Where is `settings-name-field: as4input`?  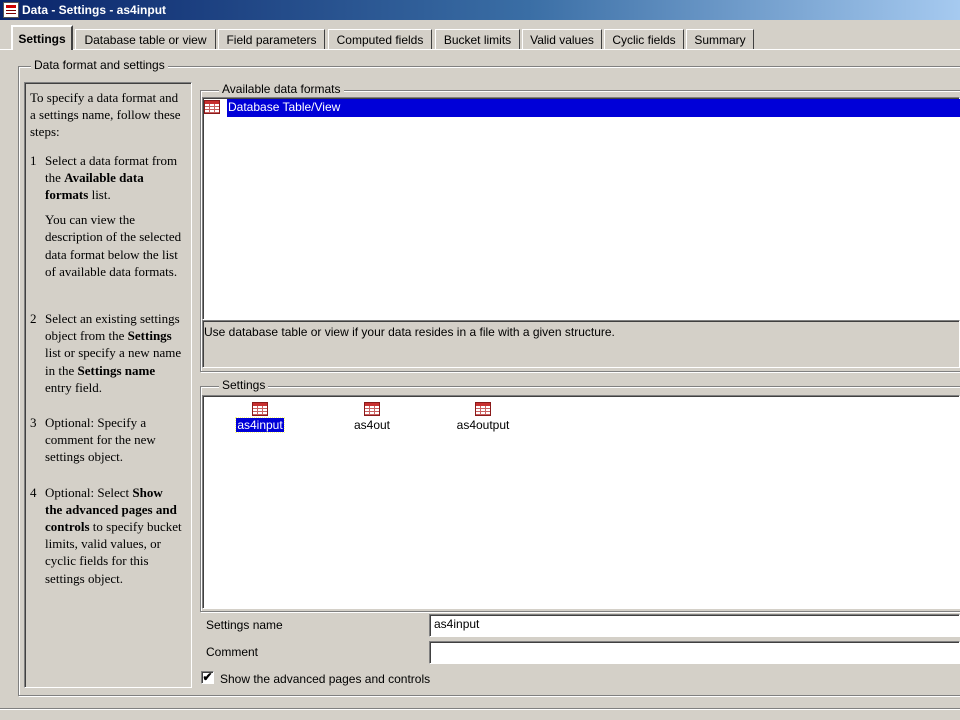
settings-name-field: as4input is located at coordinates (694, 625).